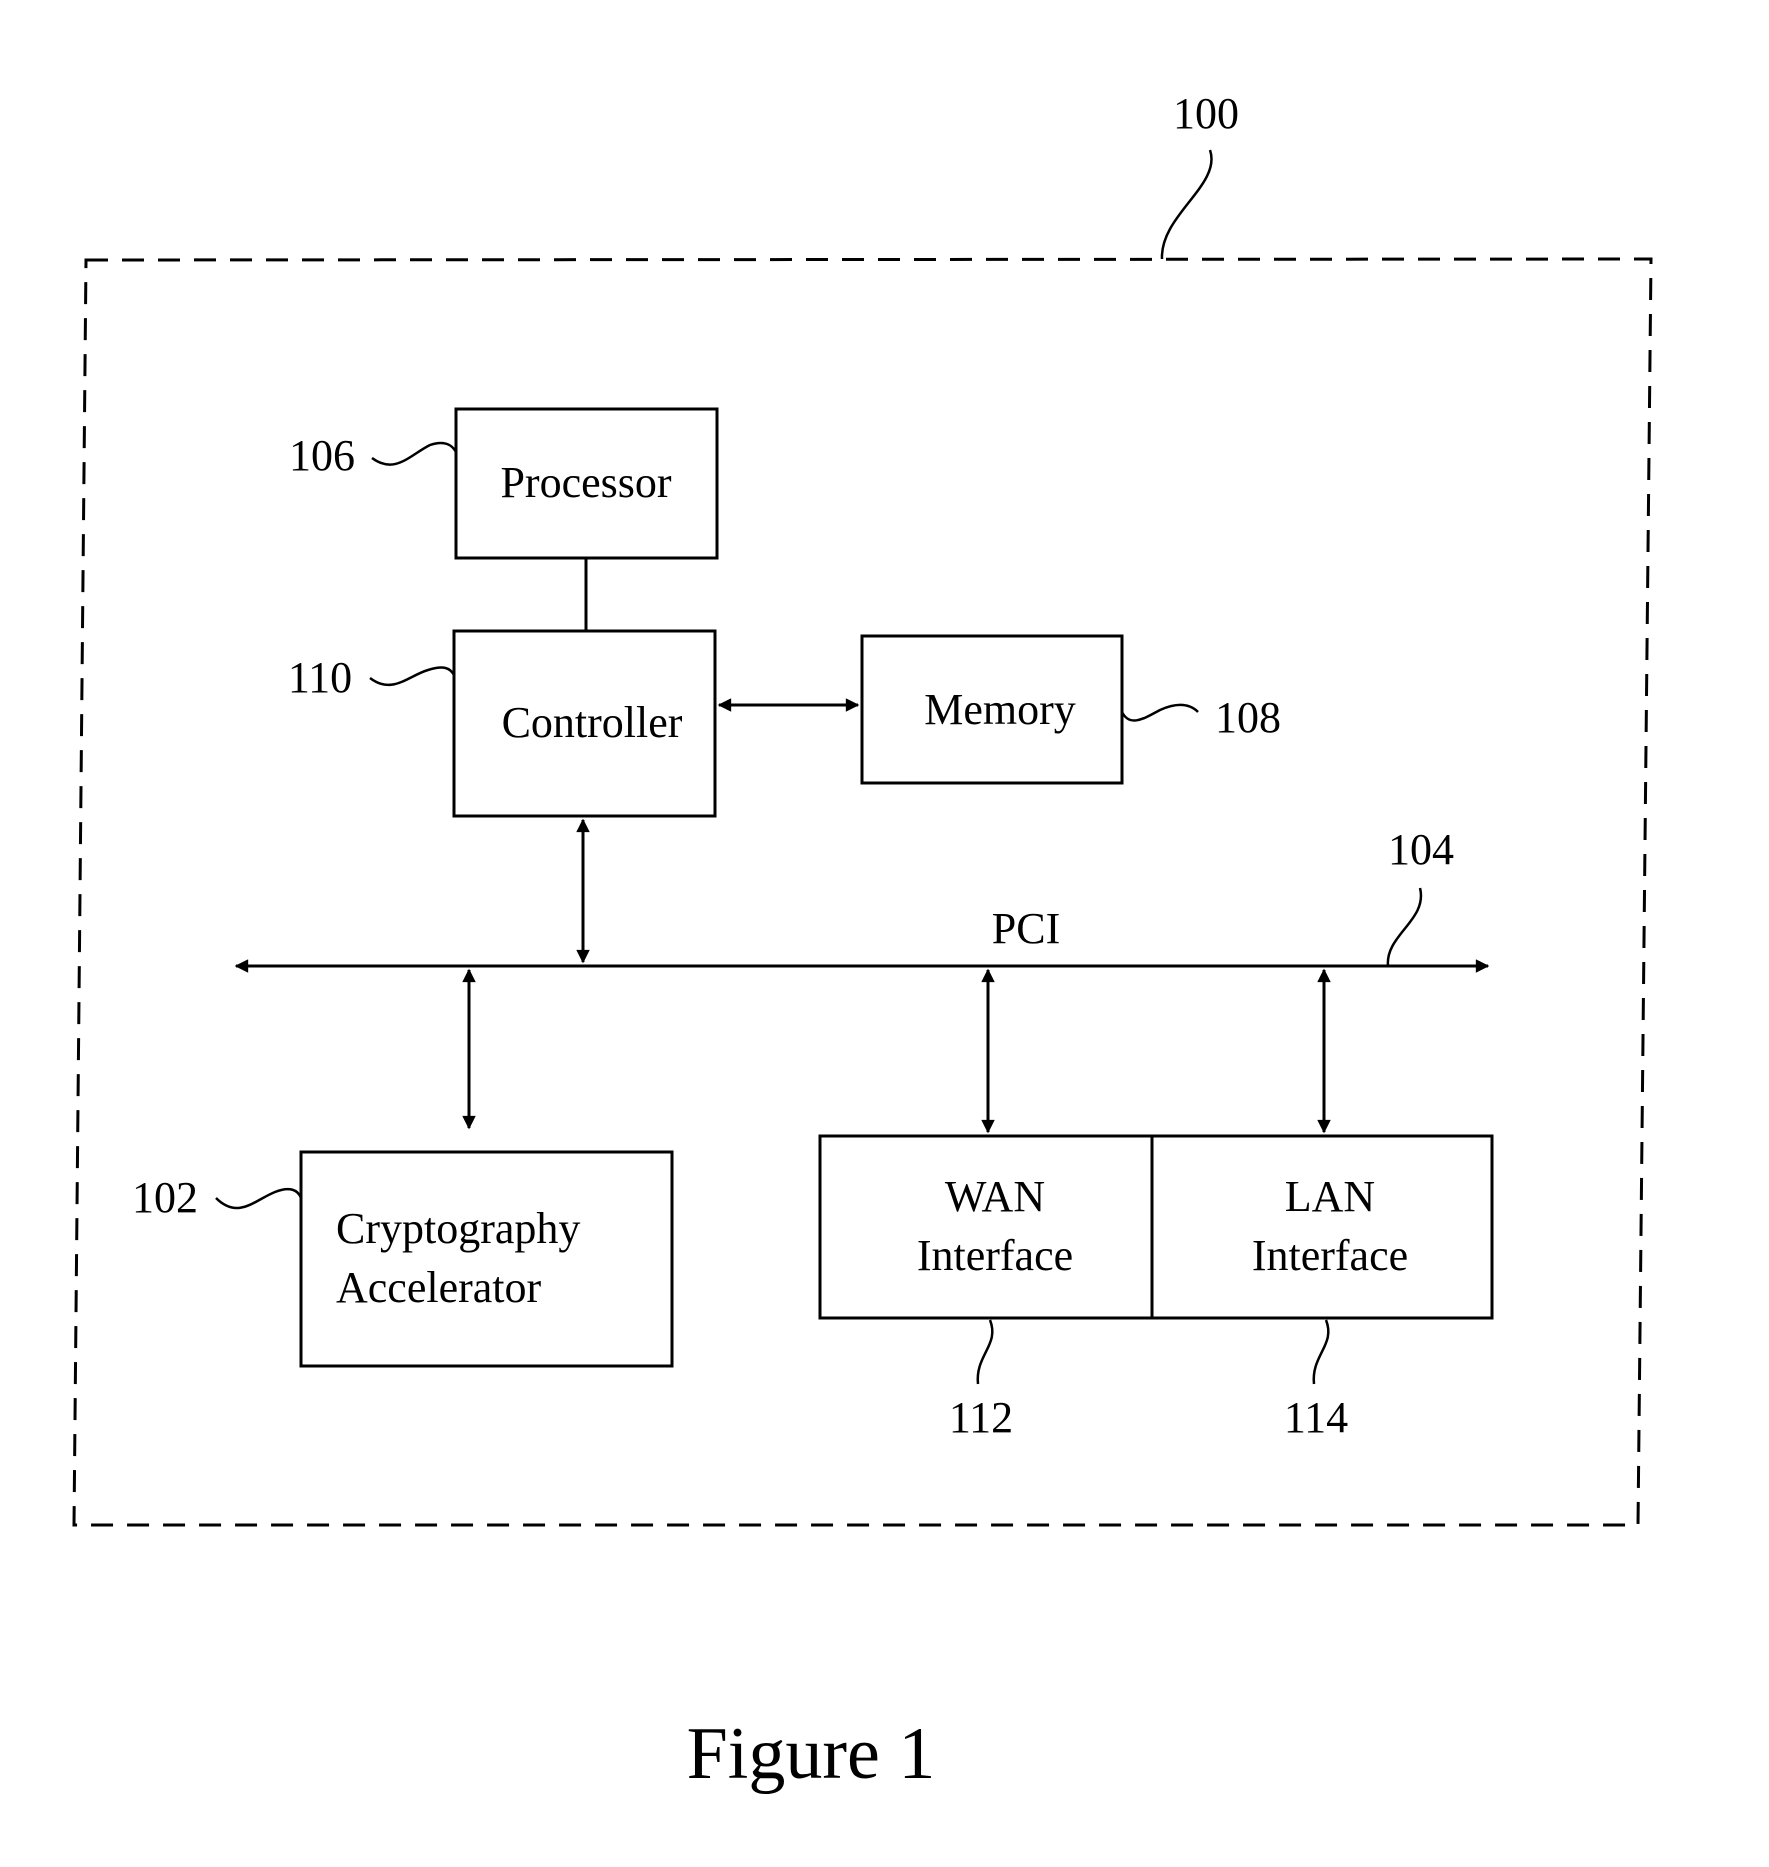 This screenshot has width=1769, height=1867. Describe the element at coordinates (1026, 928) in the screenshot. I see `pci-label: PCI` at that location.